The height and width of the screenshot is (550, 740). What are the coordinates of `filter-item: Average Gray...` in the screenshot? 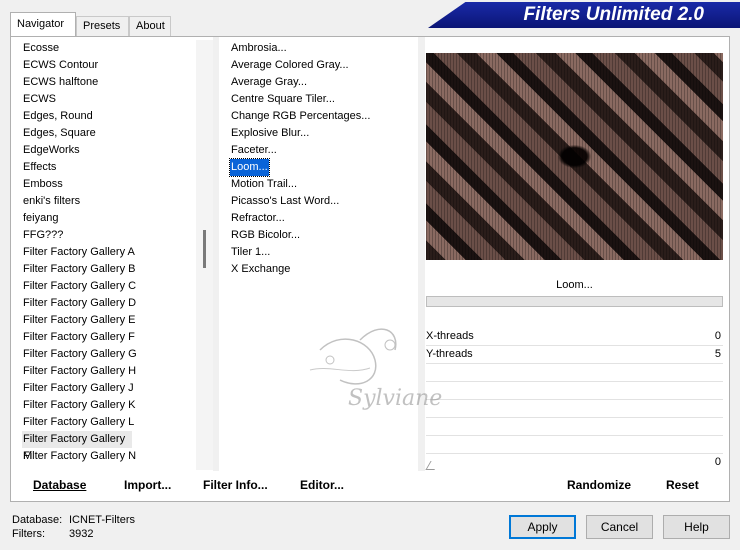 It's located at (269, 82).